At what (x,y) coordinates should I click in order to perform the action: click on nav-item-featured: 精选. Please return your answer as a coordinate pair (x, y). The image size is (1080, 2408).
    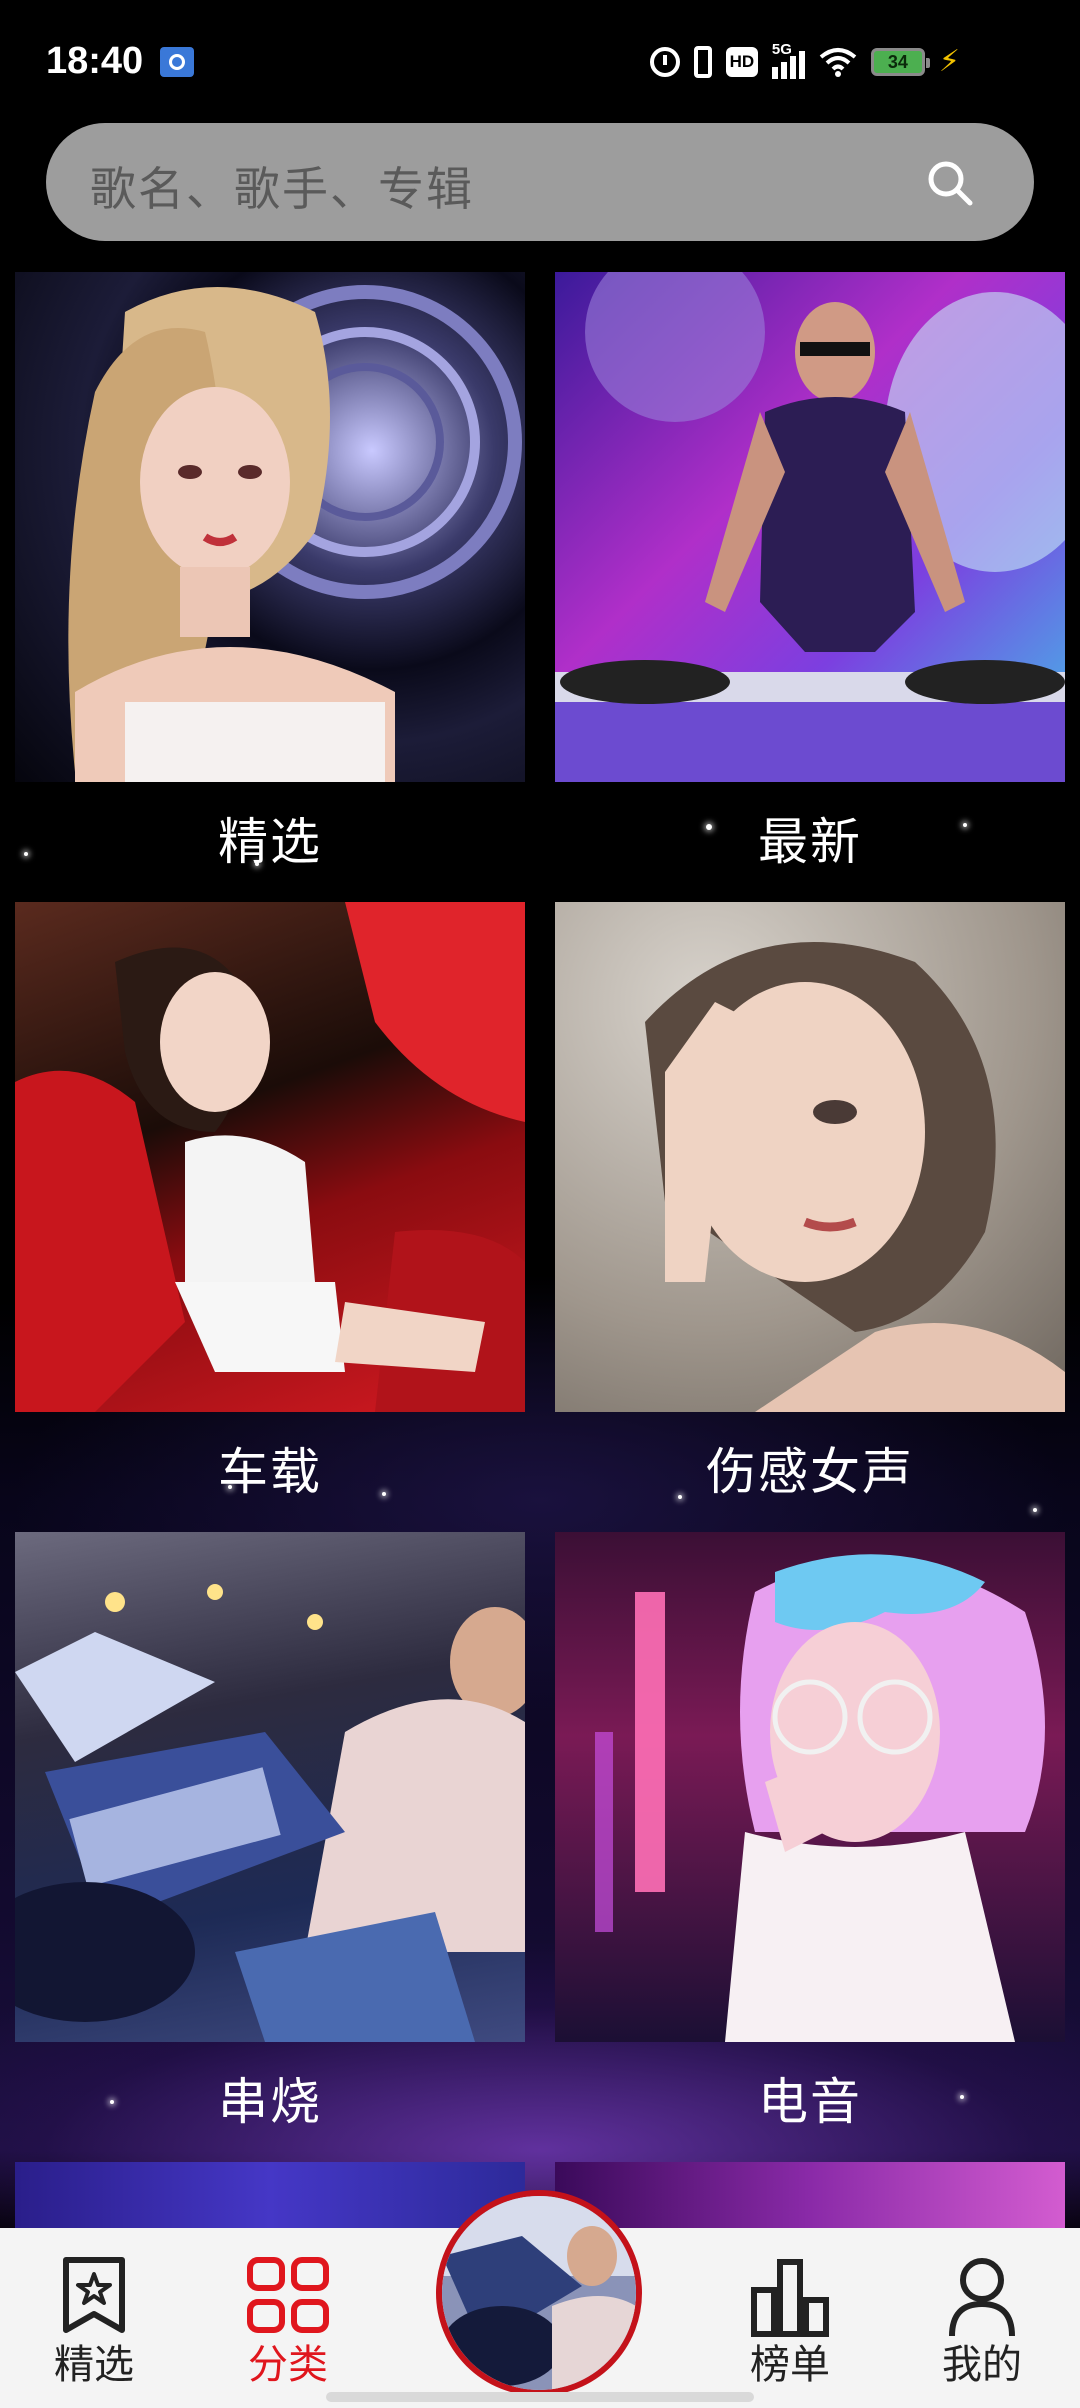
    Looking at the image, I should click on (94, 2318).